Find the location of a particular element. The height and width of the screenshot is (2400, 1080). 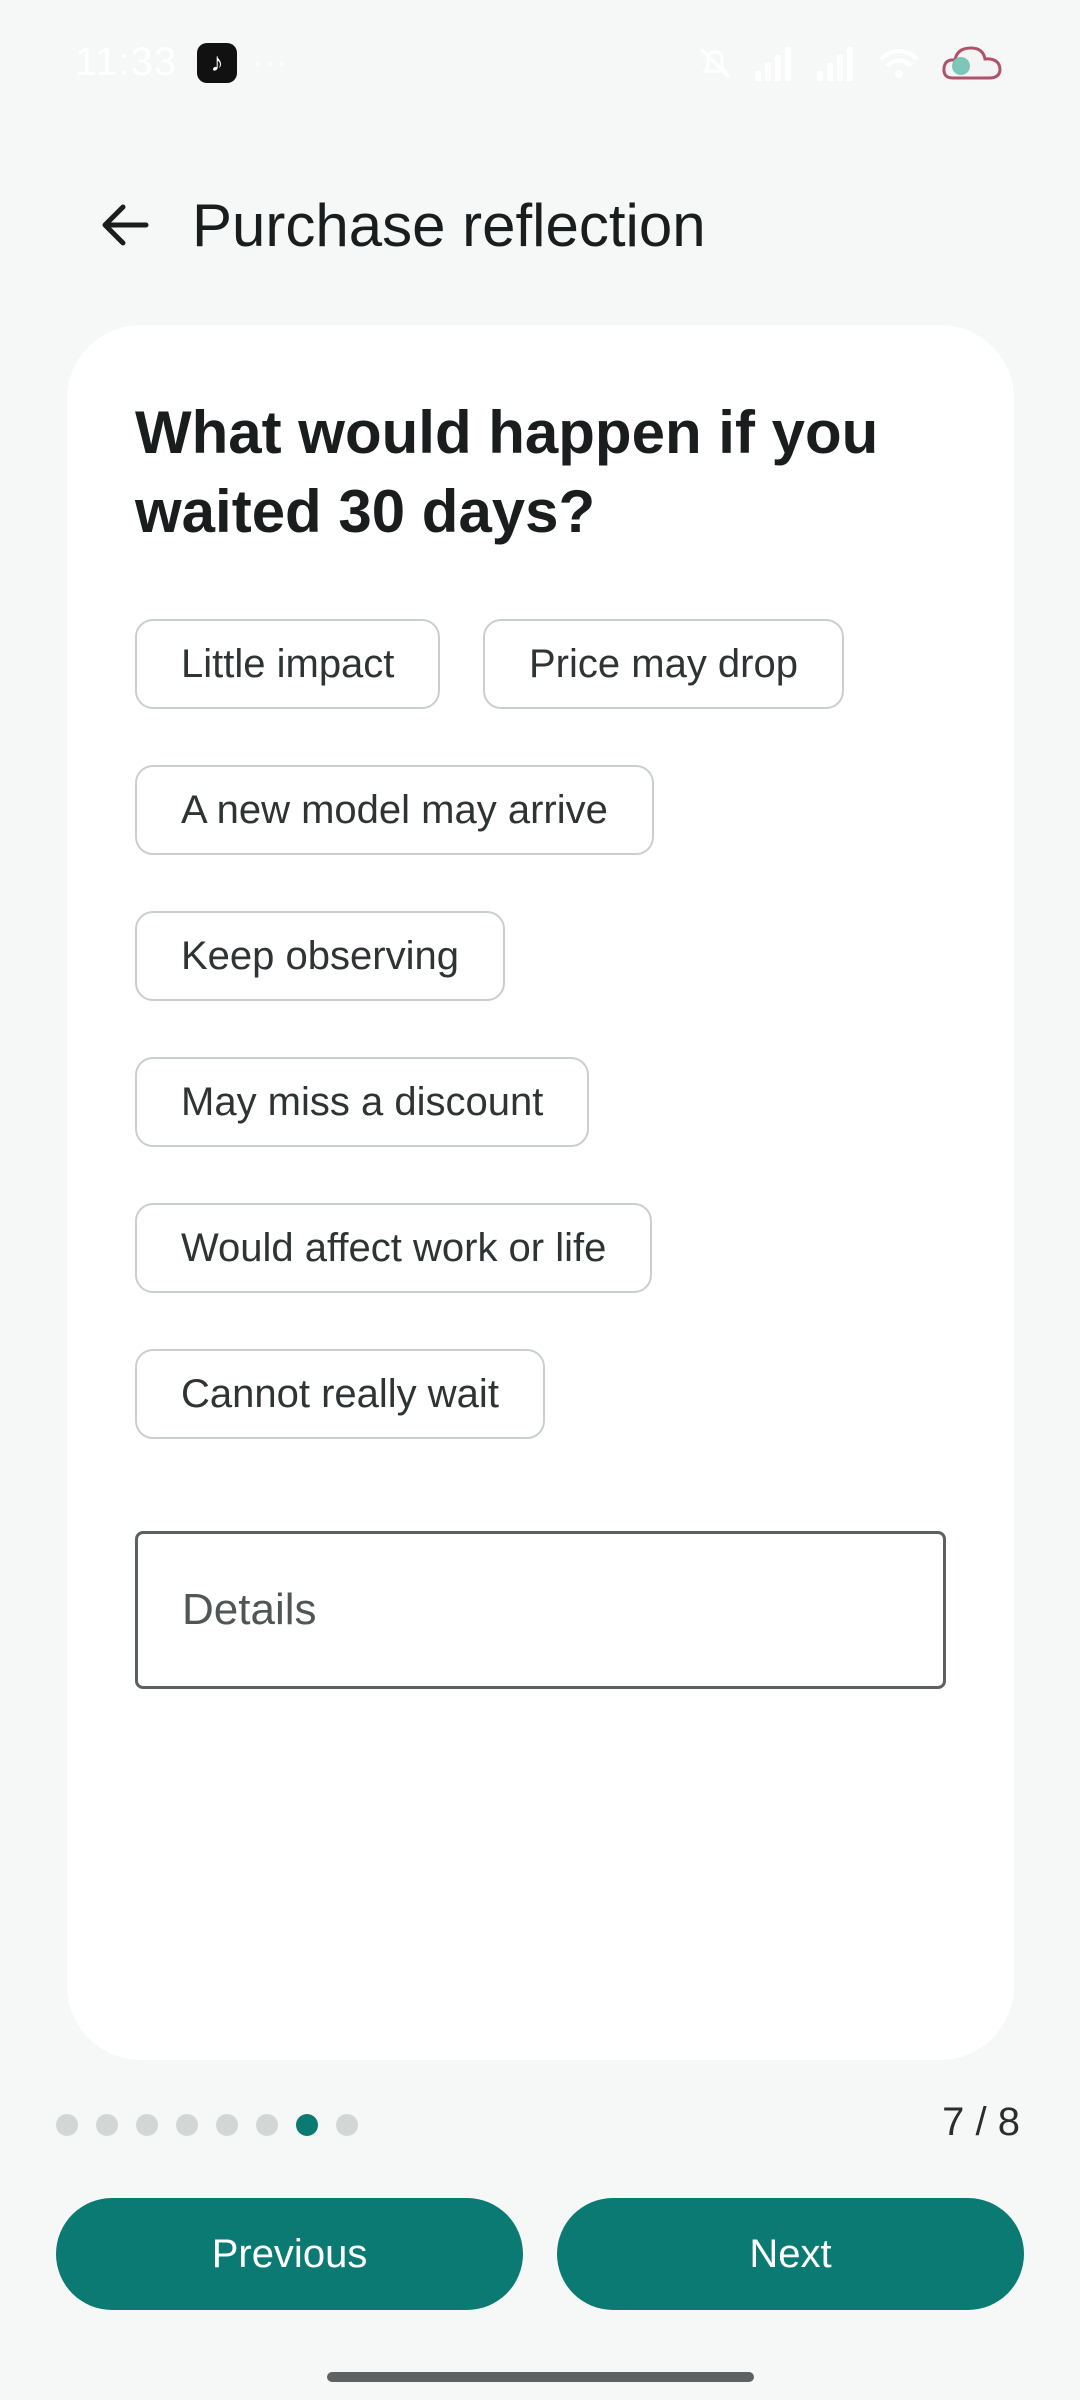

option-affect-work-or-life: Would affect work or life is located at coordinates (394, 1248).